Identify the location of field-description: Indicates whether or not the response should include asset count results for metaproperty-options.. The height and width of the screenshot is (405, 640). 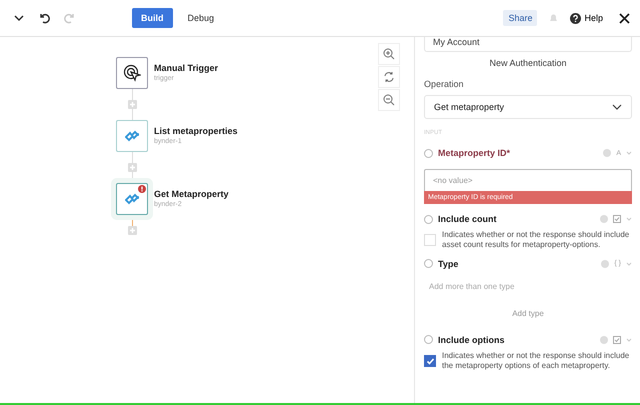
(536, 240).